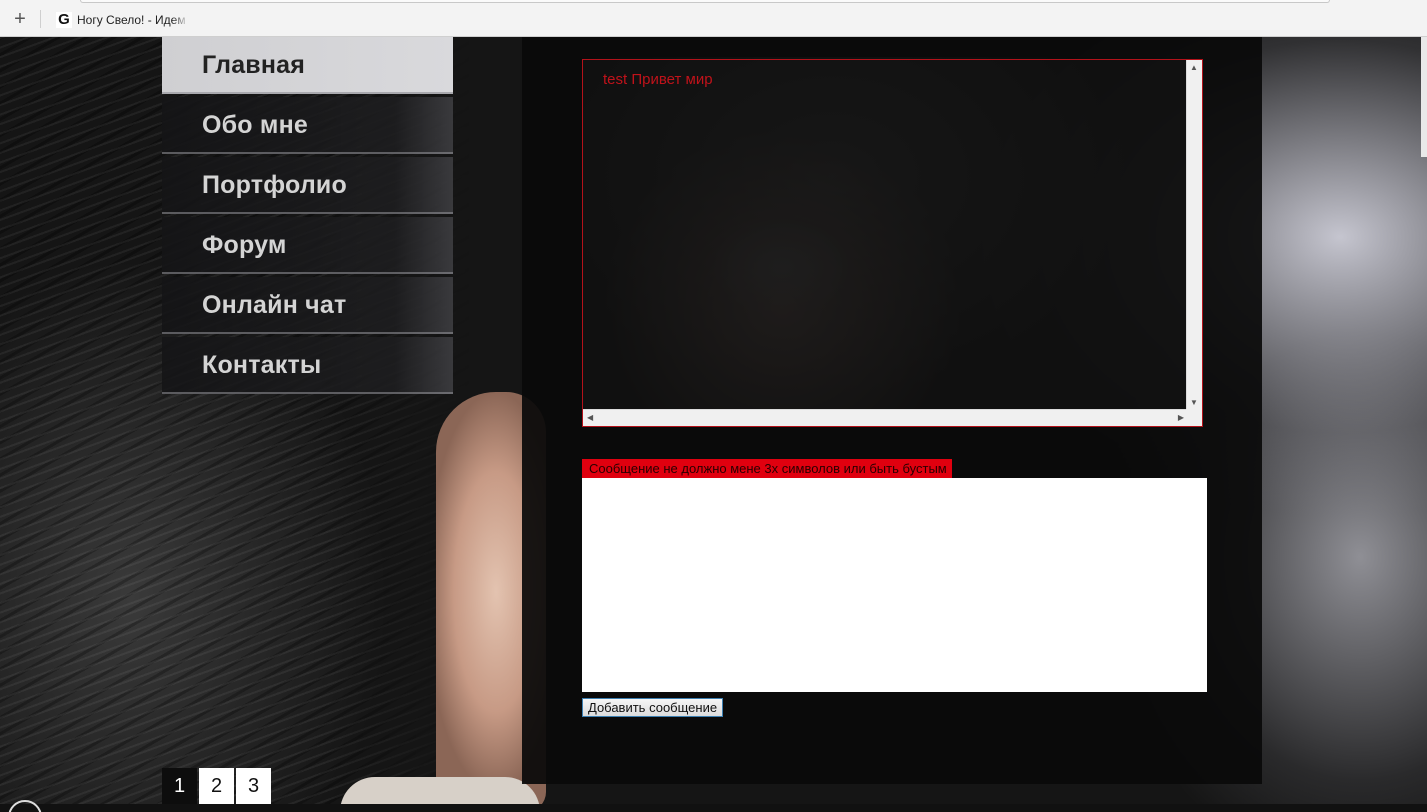  Describe the element at coordinates (40, 19) in the screenshot. I see `toolbar-divider` at that location.